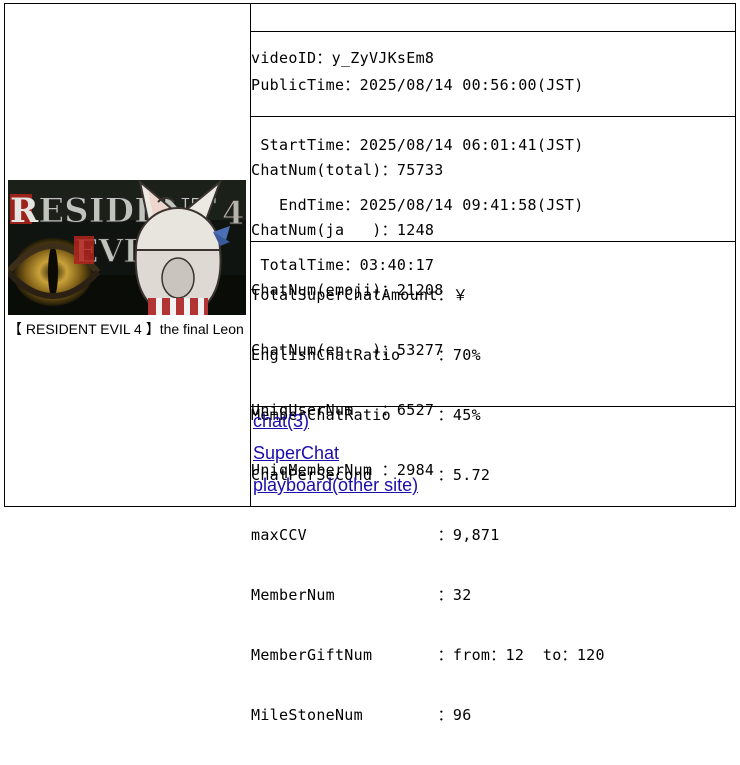  What do you see at coordinates (361, 595) in the screenshot?
I see `member-num-row: MemberNum ：32` at bounding box center [361, 595].